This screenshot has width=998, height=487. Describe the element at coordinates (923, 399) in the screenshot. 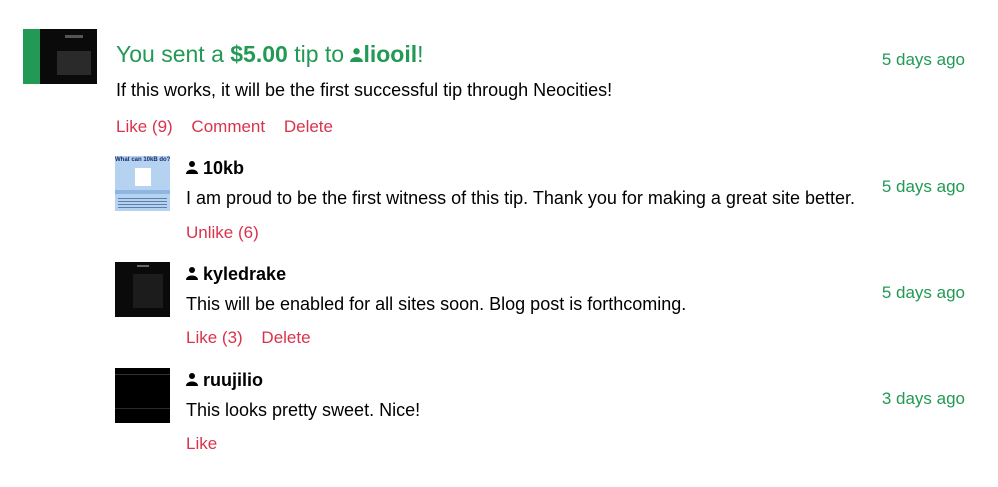

I see `comment-timestamp: 3 days ago` at that location.